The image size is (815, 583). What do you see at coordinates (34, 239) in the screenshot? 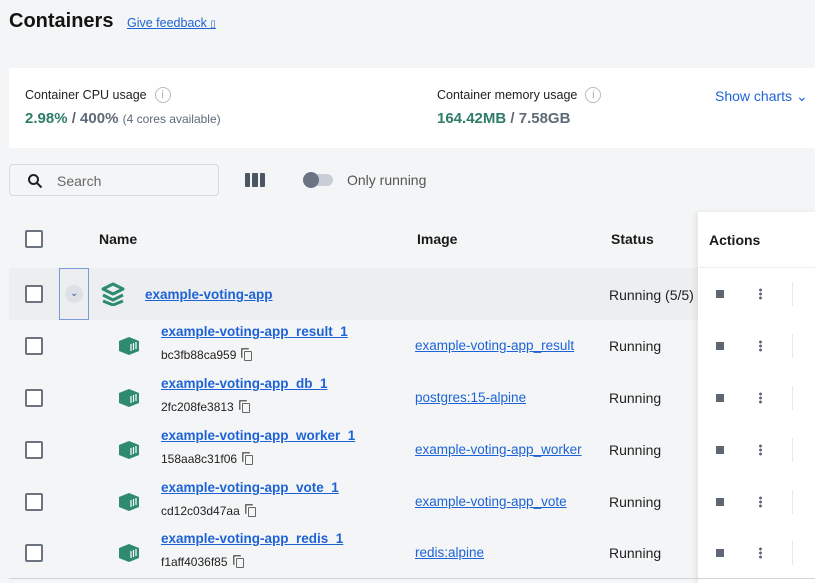
I see `select-all-checkbox` at bounding box center [34, 239].